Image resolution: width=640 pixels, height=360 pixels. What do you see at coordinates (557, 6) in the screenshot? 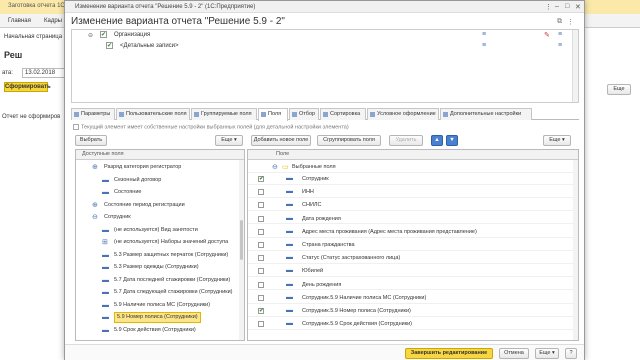
I see `minimize-icon: –` at bounding box center [557, 6].